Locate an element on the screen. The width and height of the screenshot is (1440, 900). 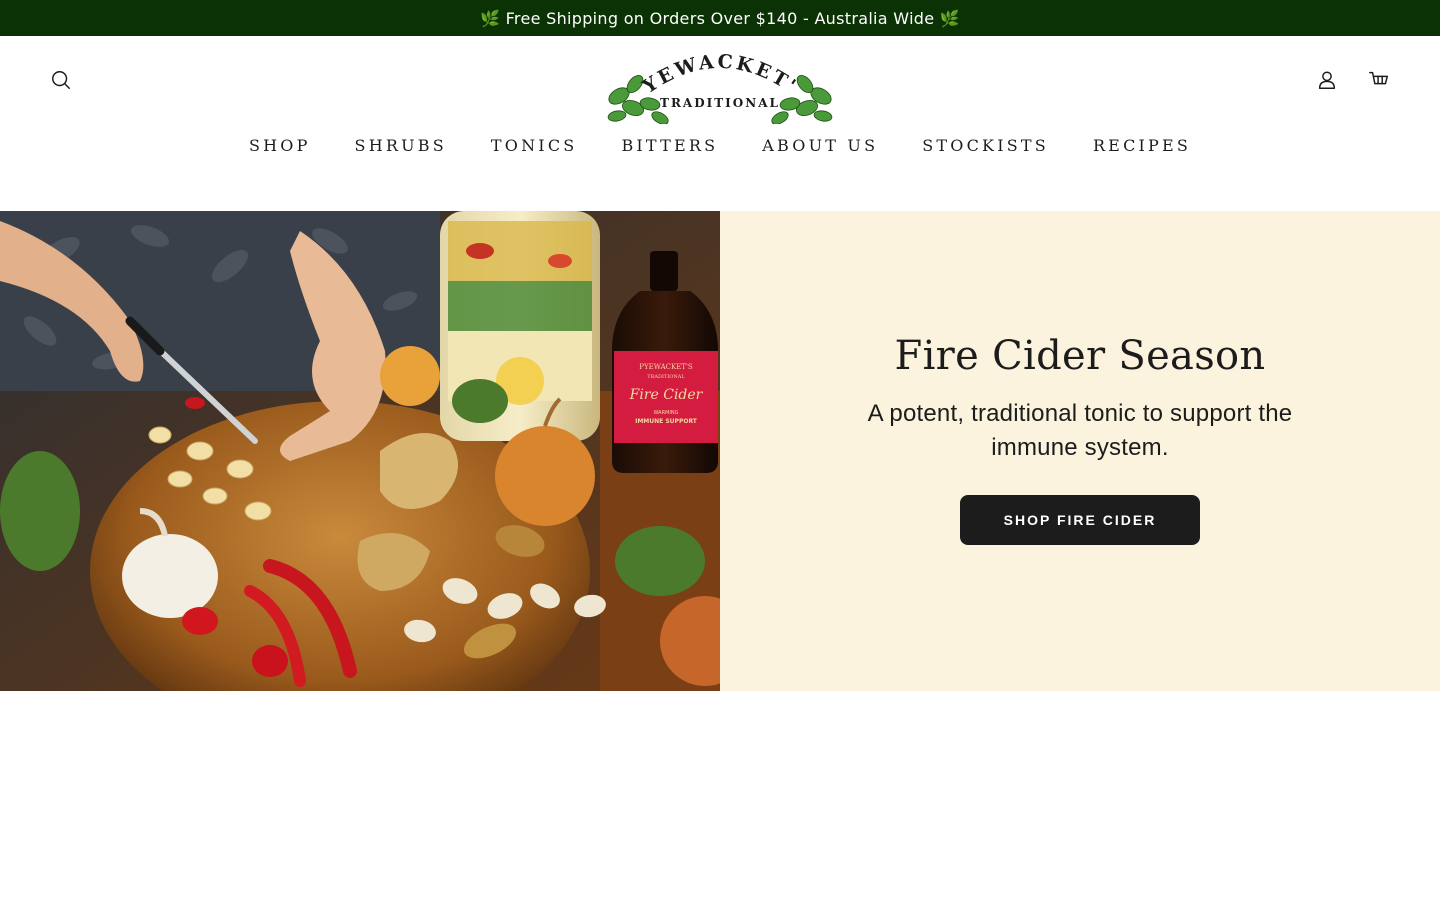
hero-title: Fire Cider Season is located at coordinates (1080, 356).